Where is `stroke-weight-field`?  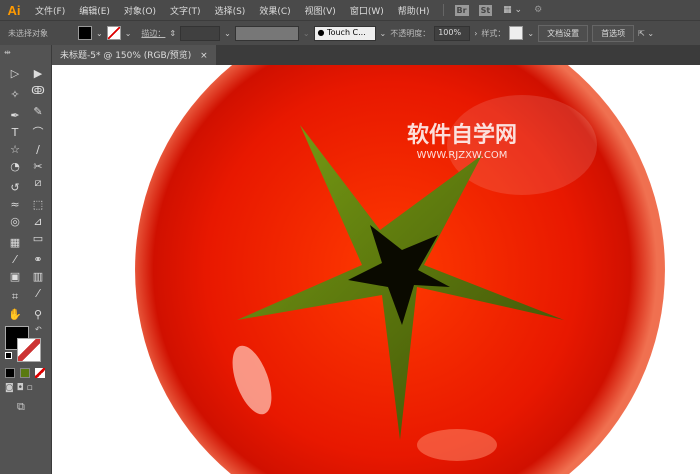 stroke-weight-field is located at coordinates (200, 33).